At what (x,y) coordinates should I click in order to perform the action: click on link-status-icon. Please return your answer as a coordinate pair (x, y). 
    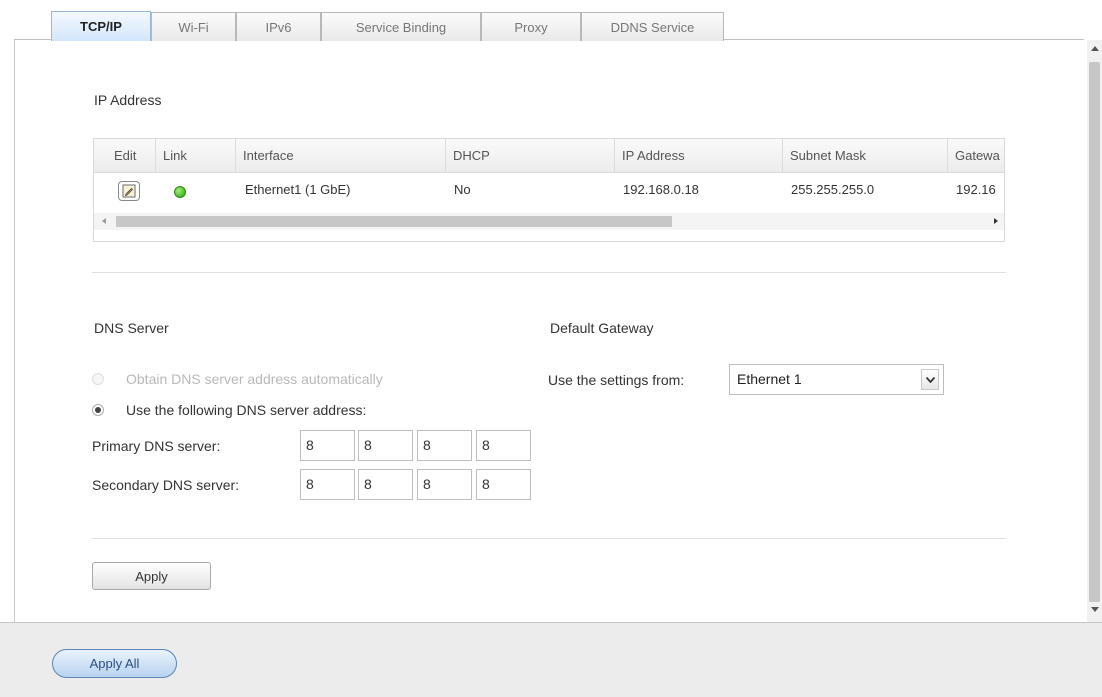
    Looking at the image, I should click on (180, 192).